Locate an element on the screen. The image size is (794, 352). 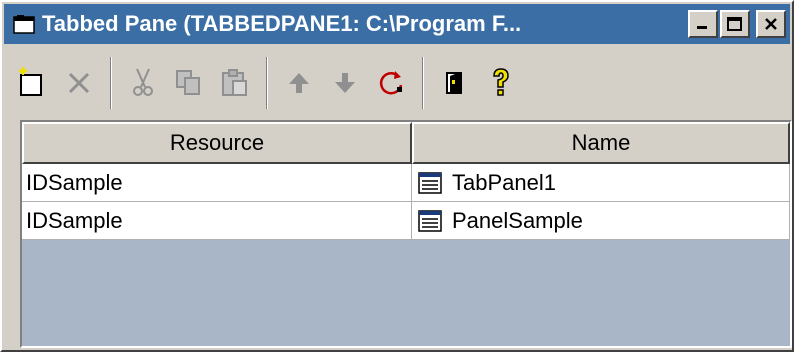
cut-icon is located at coordinates (143, 82).